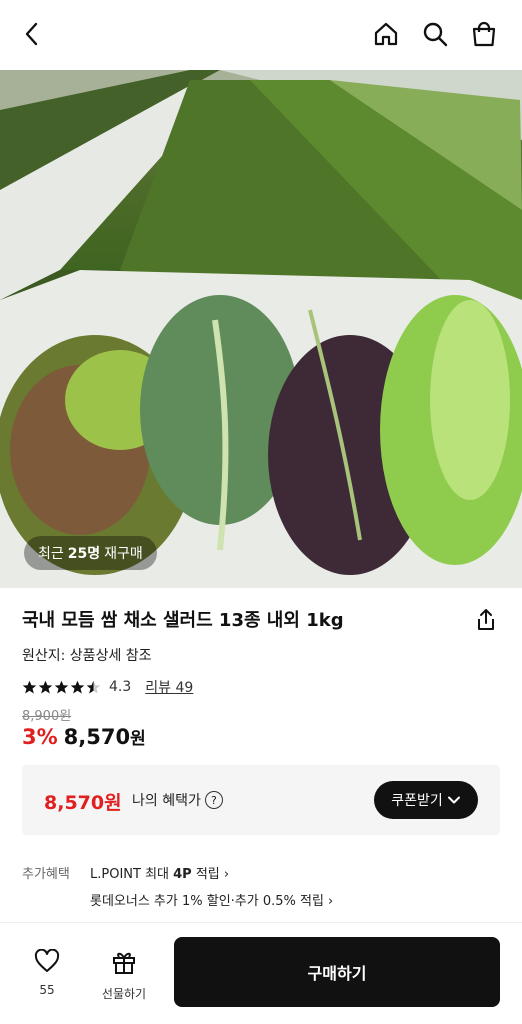 Image resolution: width=522 pixels, height=1024 pixels. What do you see at coordinates (51, 554) in the screenshot?
I see `rebuy-prefix: 최근` at bounding box center [51, 554].